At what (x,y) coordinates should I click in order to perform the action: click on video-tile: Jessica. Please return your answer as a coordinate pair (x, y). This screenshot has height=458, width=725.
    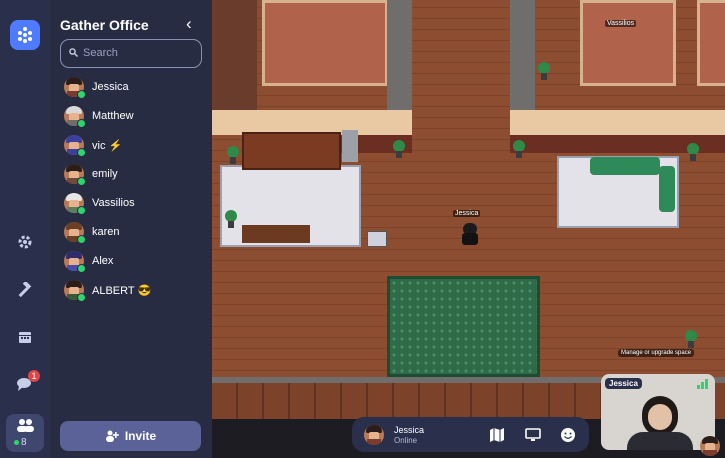
    Looking at the image, I should click on (658, 412).